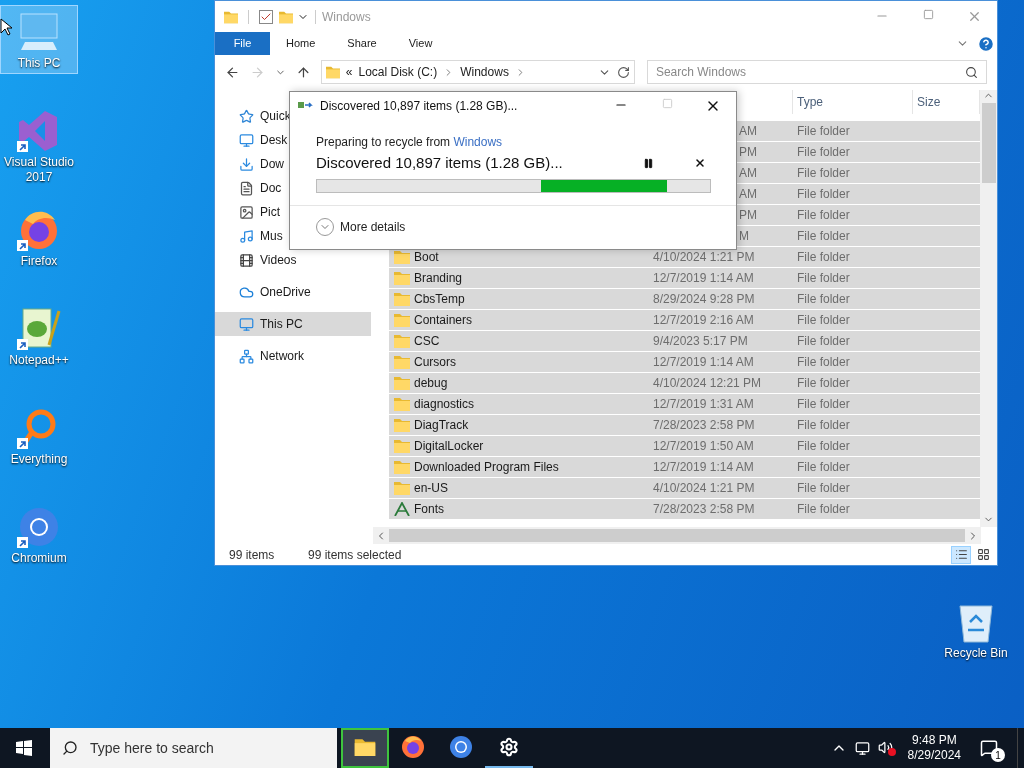 The height and width of the screenshot is (768, 1024). What do you see at coordinates (744, 236) in the screenshot?
I see `date-modified: M` at bounding box center [744, 236].